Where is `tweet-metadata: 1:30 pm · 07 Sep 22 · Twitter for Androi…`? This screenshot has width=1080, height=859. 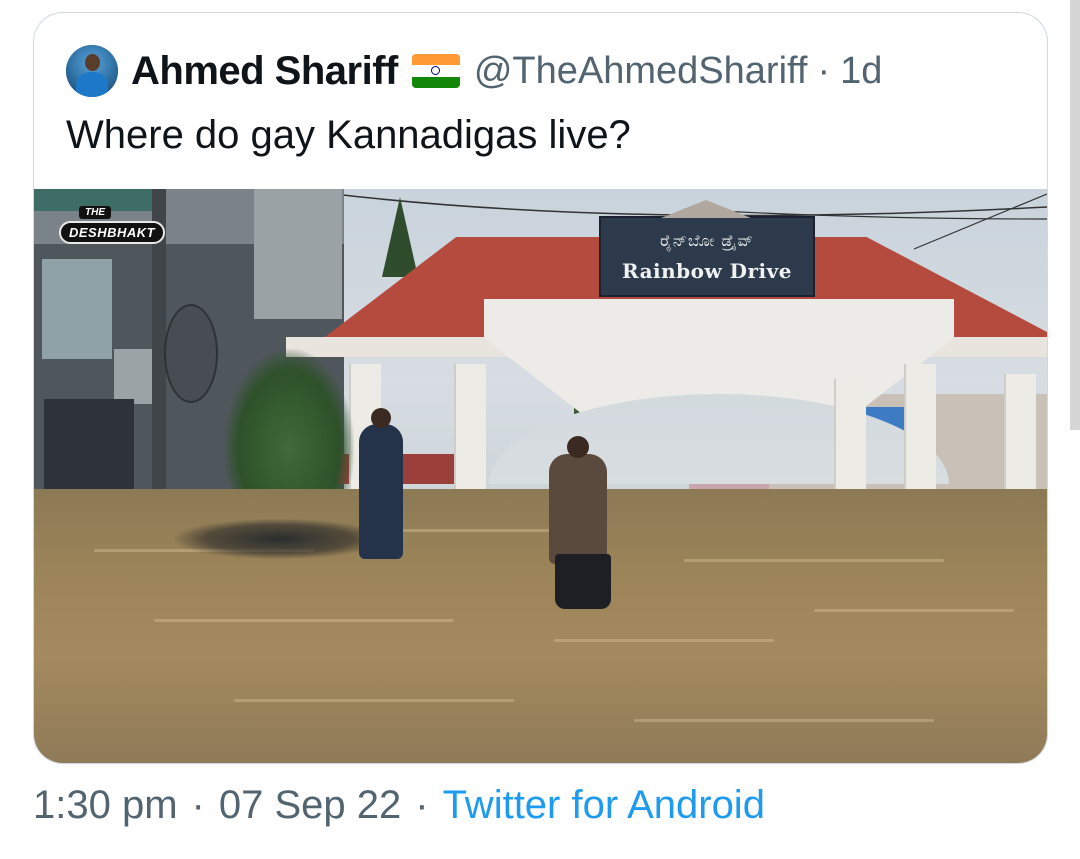 tweet-metadata: 1:30 pm · 07 Sep 22 · Twitter for Androi… is located at coordinates (399, 805).